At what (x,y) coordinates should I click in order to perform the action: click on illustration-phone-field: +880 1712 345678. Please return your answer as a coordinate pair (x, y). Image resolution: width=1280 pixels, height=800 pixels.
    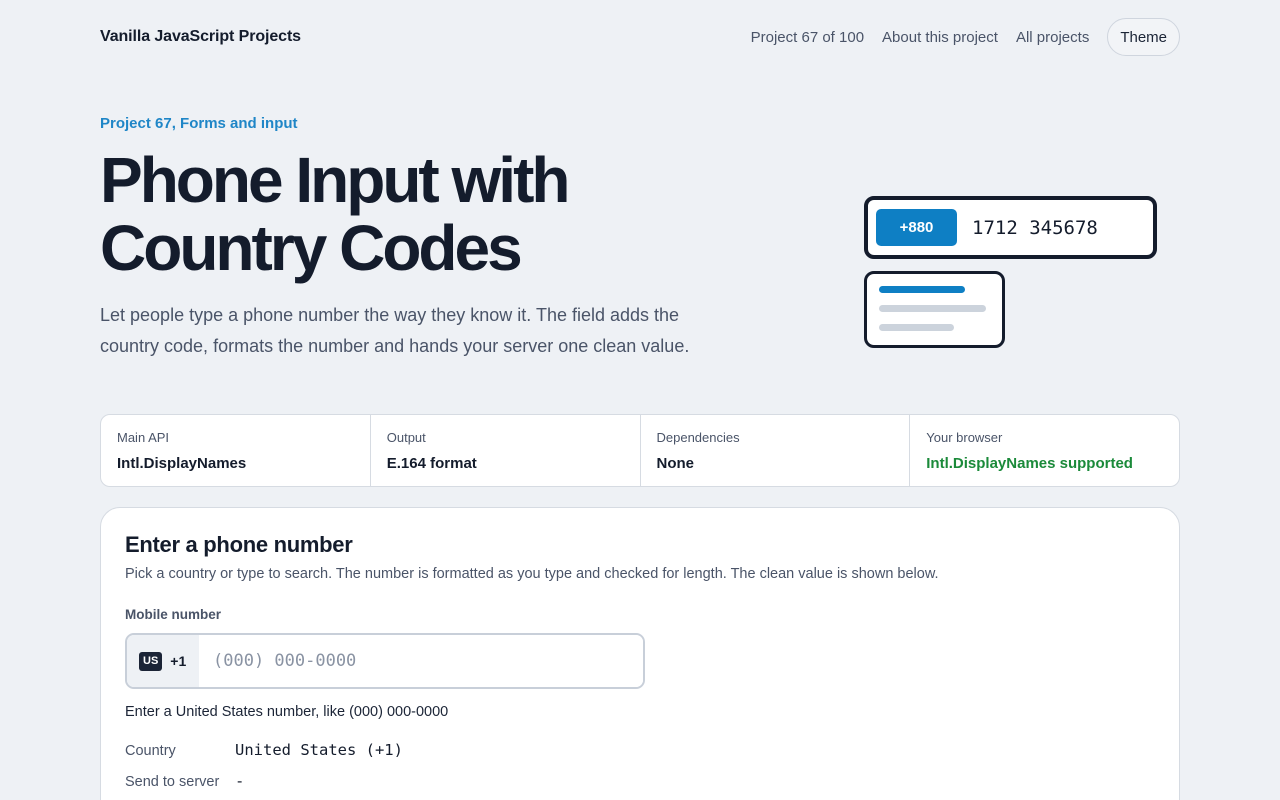
    Looking at the image, I should click on (1010, 227).